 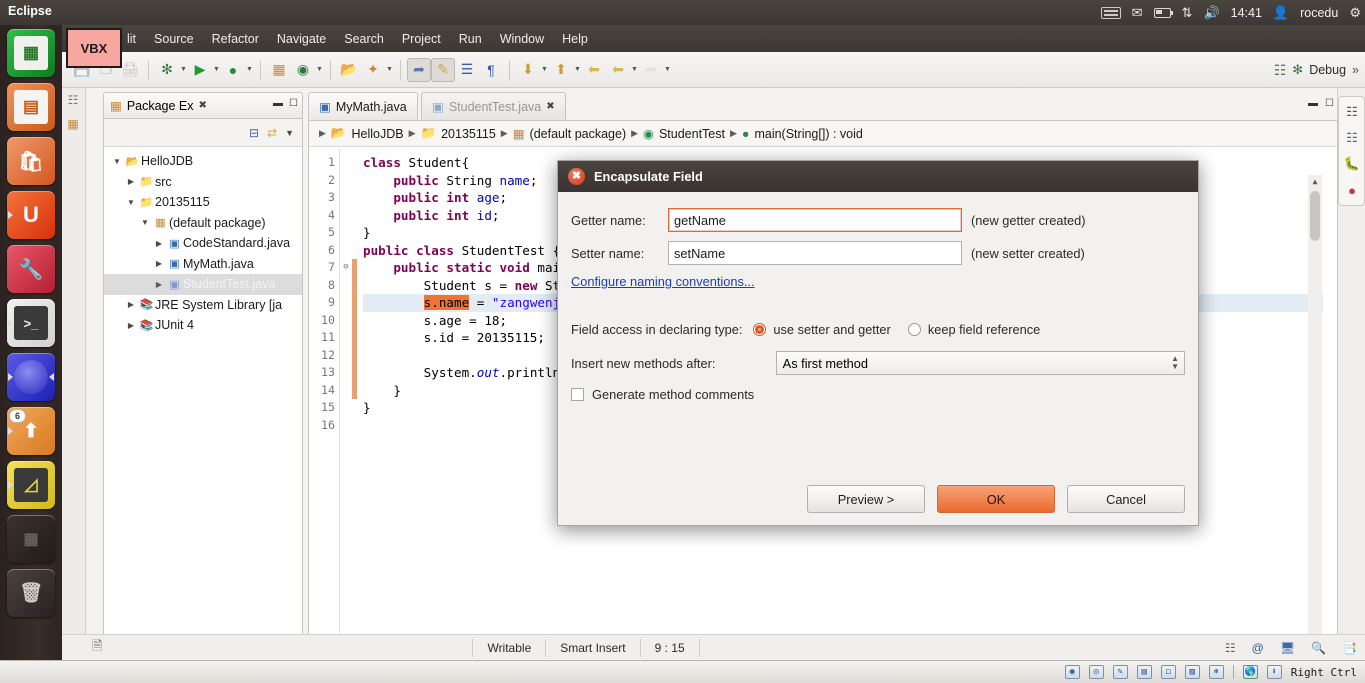 What do you see at coordinates (203, 284) in the screenshot?
I see `tree-item-studenttest-java: ▶ ▣ StudentTest.java` at bounding box center [203, 284].